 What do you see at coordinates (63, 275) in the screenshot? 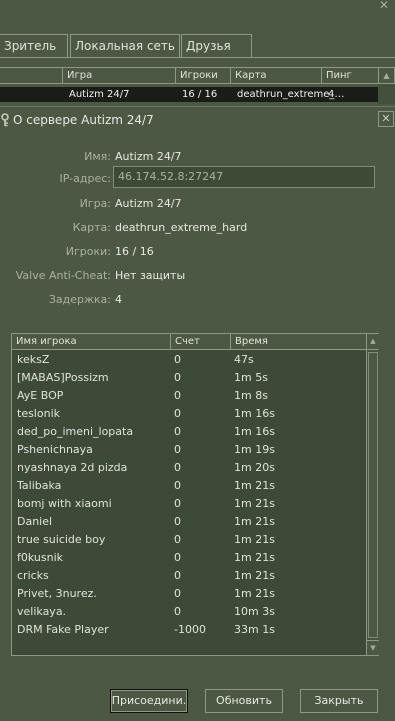
I see `vac-label: Valve Anti-Cheat:` at bounding box center [63, 275].